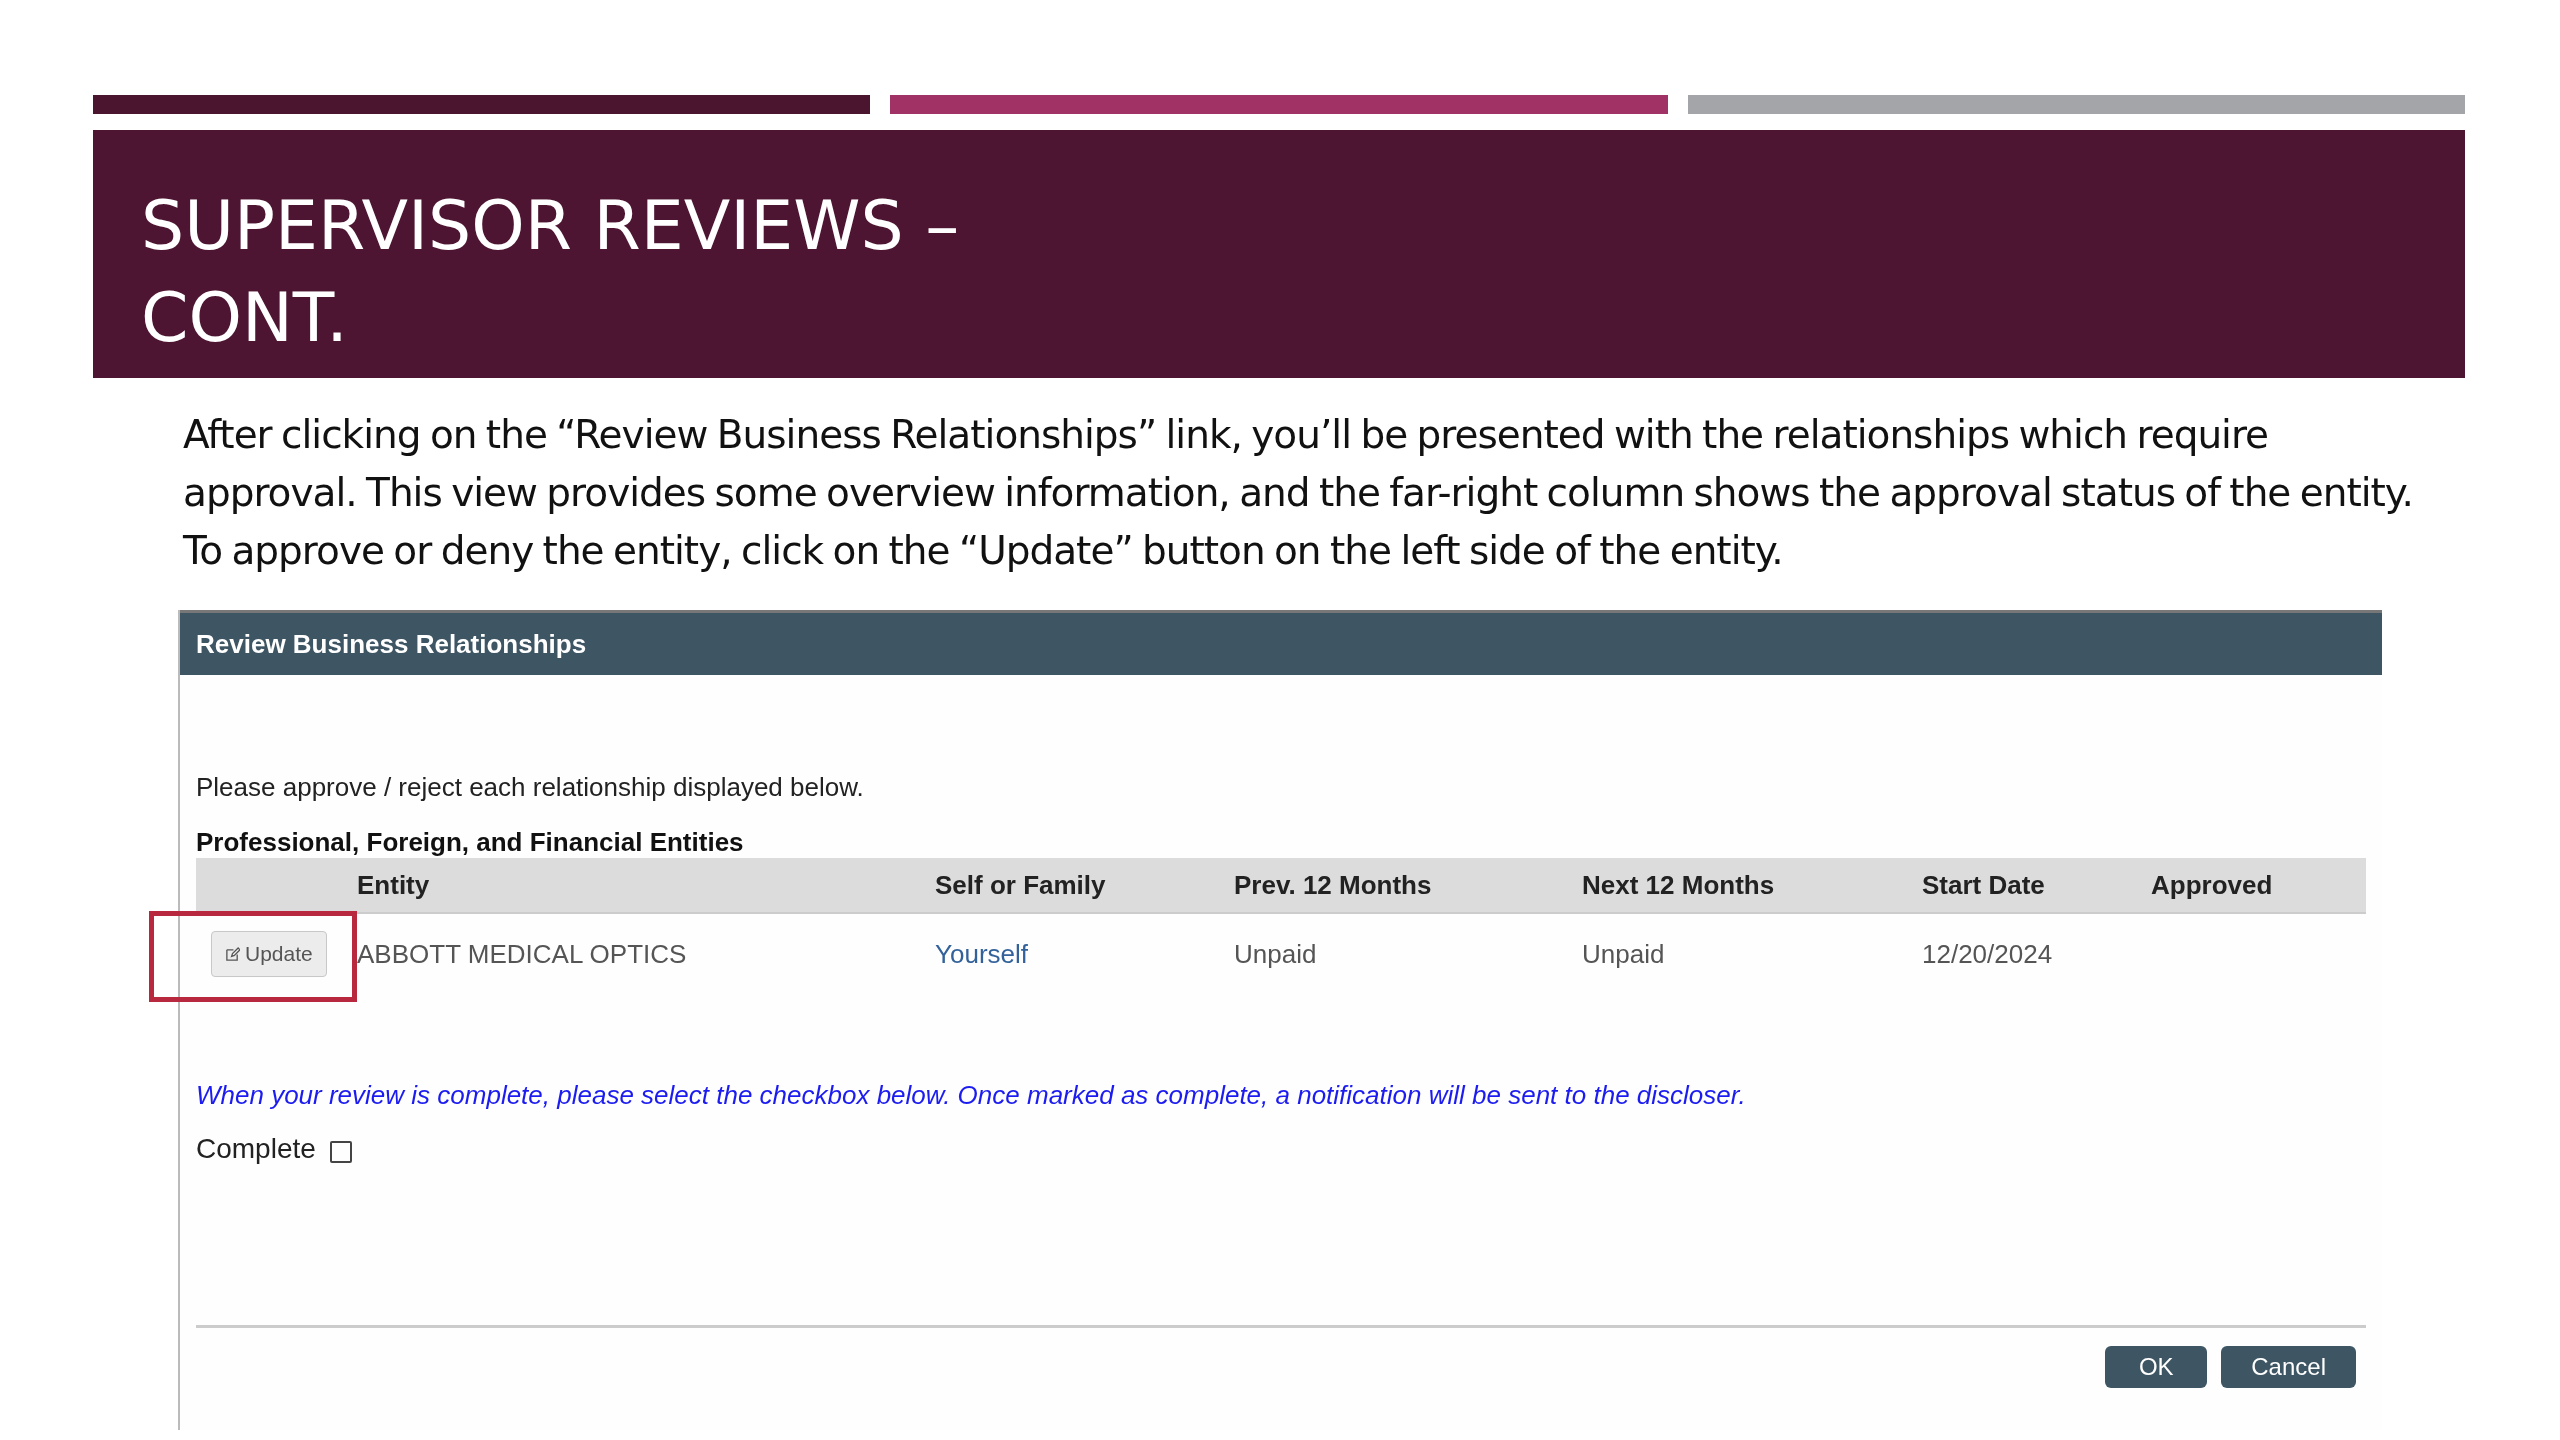 Image resolution: width=2560 pixels, height=1440 pixels. What do you see at coordinates (2156, 1367) in the screenshot?
I see `ok-button: OK` at bounding box center [2156, 1367].